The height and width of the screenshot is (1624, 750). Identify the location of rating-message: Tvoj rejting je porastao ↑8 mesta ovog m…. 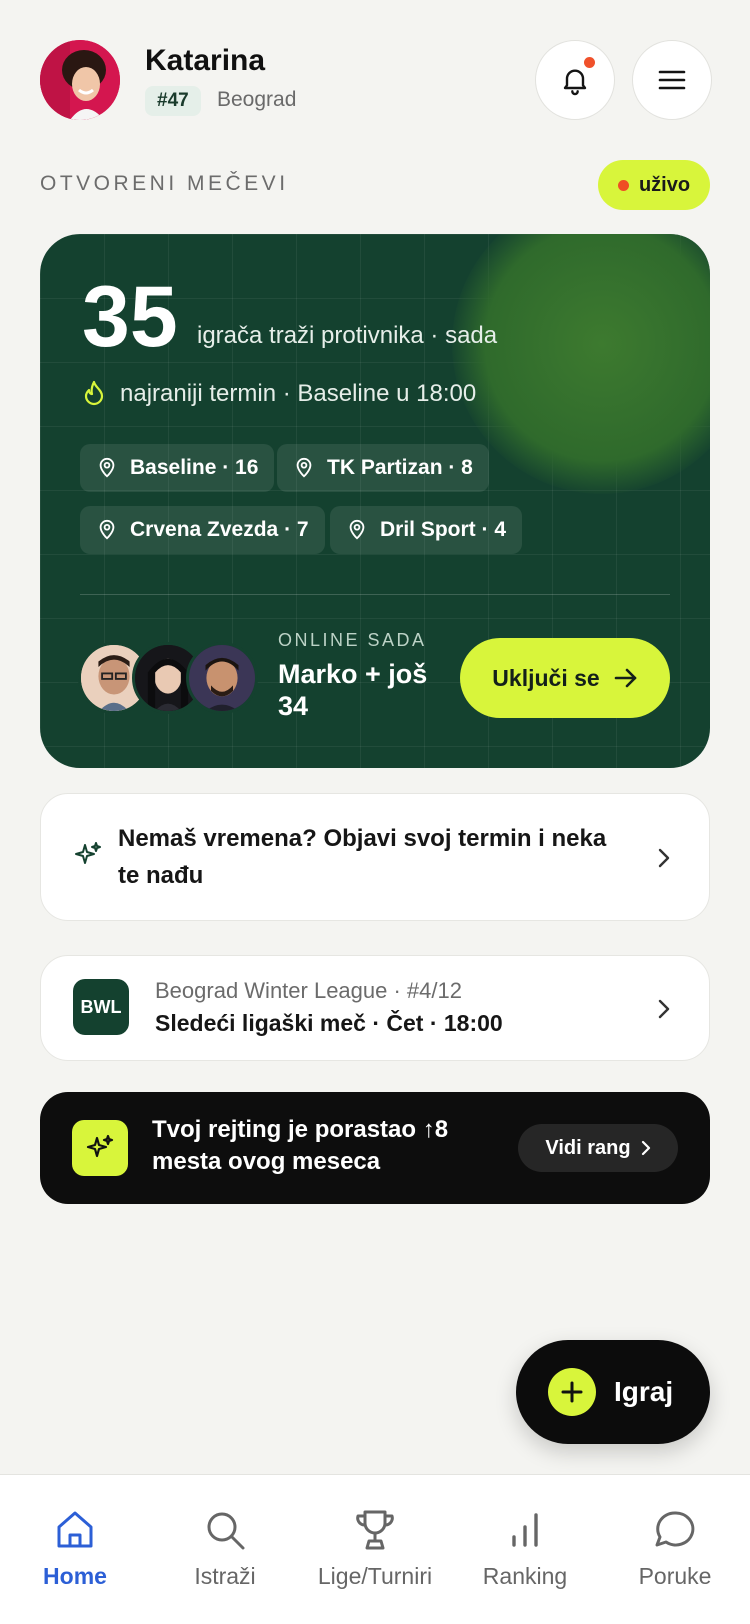
(300, 1146).